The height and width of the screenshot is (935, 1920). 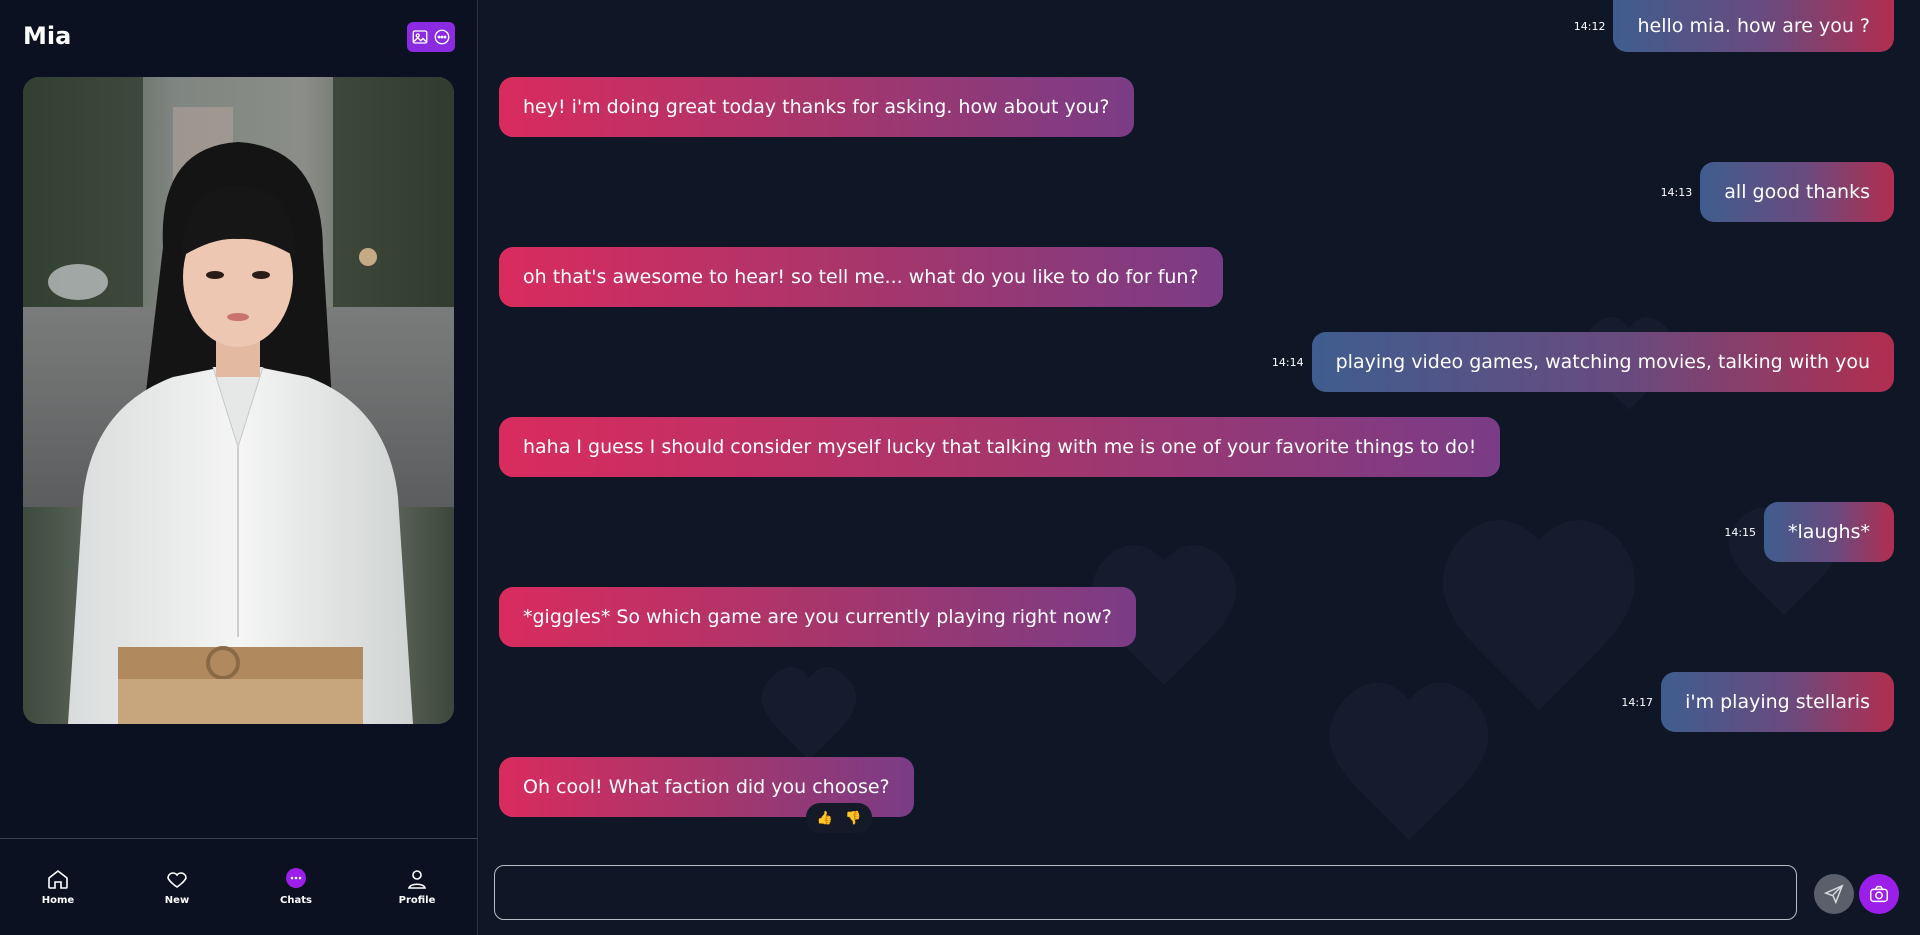 I want to click on reaction-bar: 👍 👎, so click(x=839, y=818).